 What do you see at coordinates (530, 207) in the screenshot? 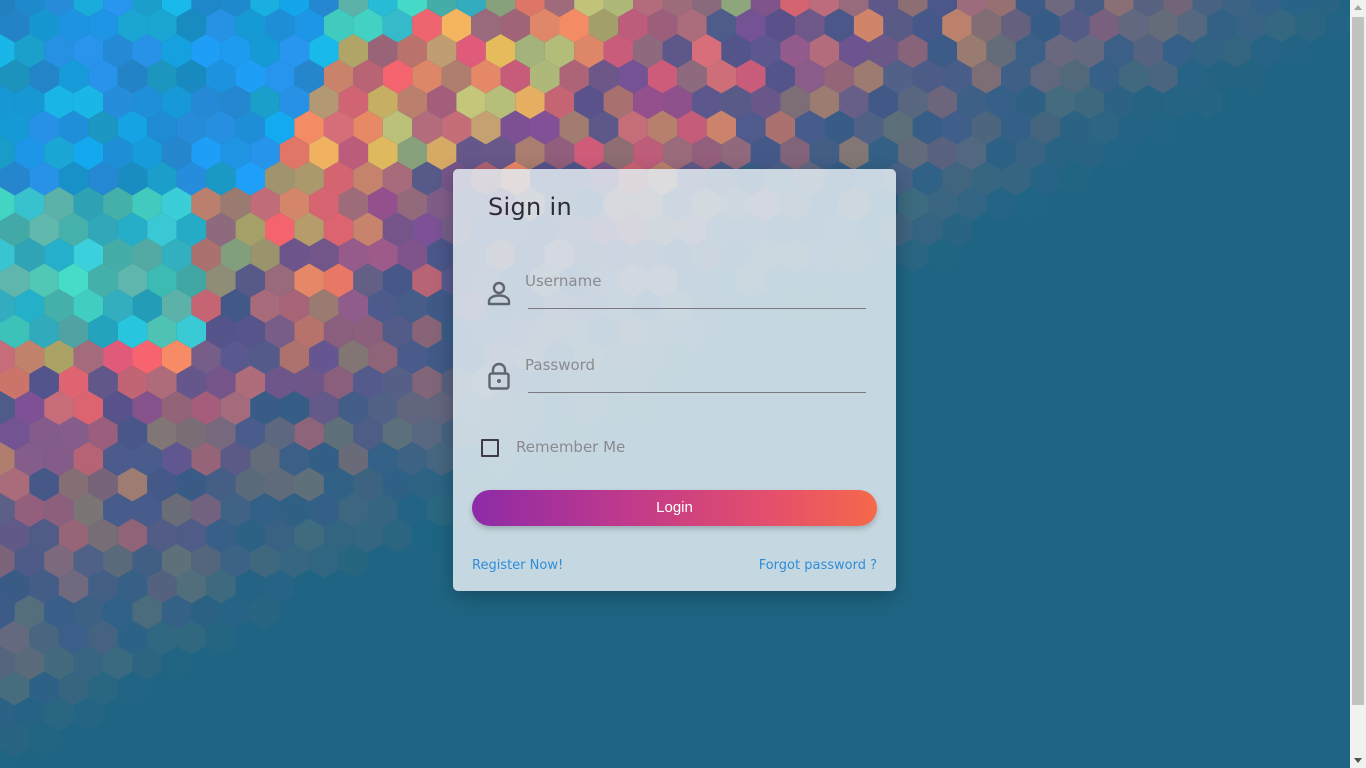
I see `sign-in-title: Sign in` at bounding box center [530, 207].